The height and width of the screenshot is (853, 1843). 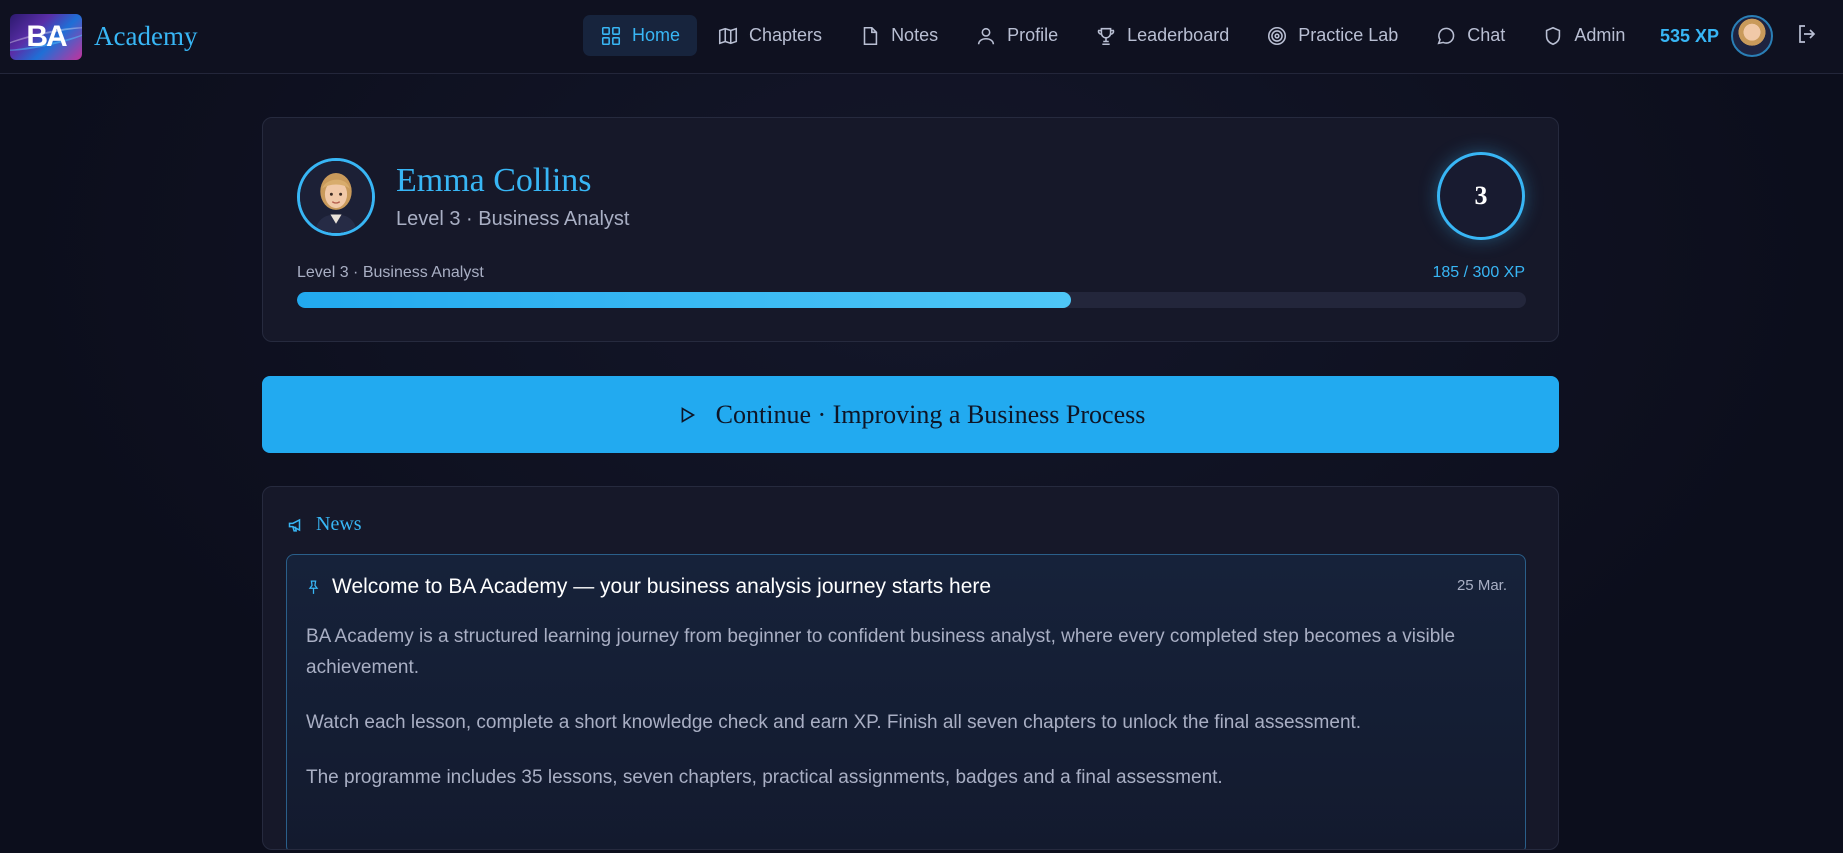 What do you see at coordinates (1106, 36) in the screenshot?
I see `trophy-icon` at bounding box center [1106, 36].